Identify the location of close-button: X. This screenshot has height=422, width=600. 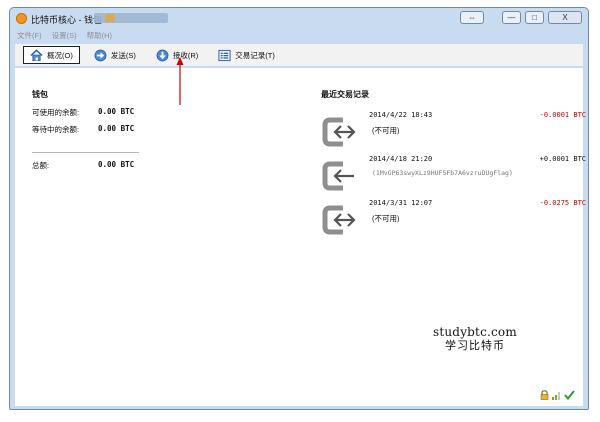
(565, 17).